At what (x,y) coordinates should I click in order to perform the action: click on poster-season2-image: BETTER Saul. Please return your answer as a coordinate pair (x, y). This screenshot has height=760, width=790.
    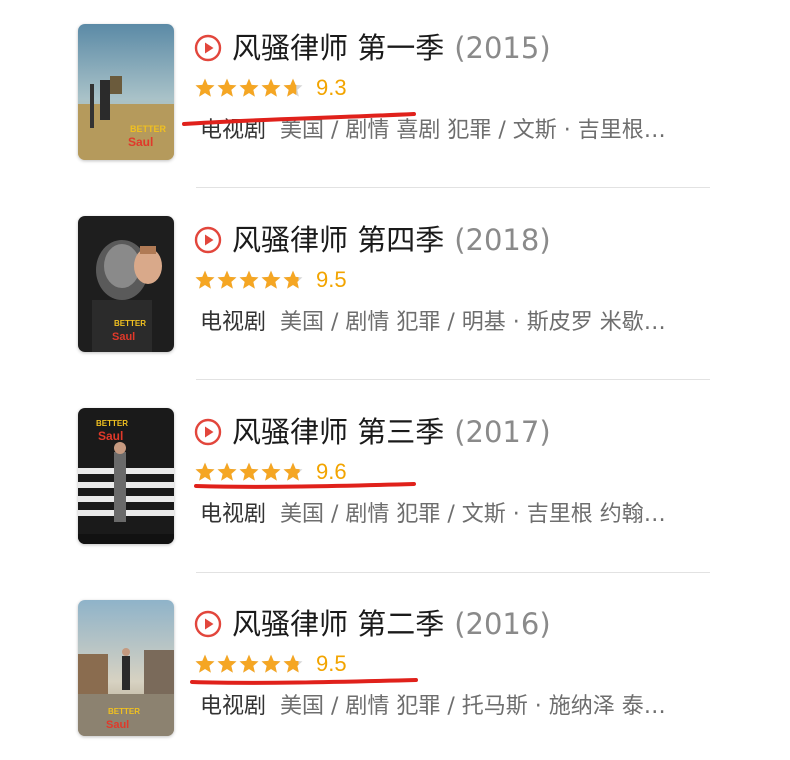
    Looking at the image, I should click on (126, 668).